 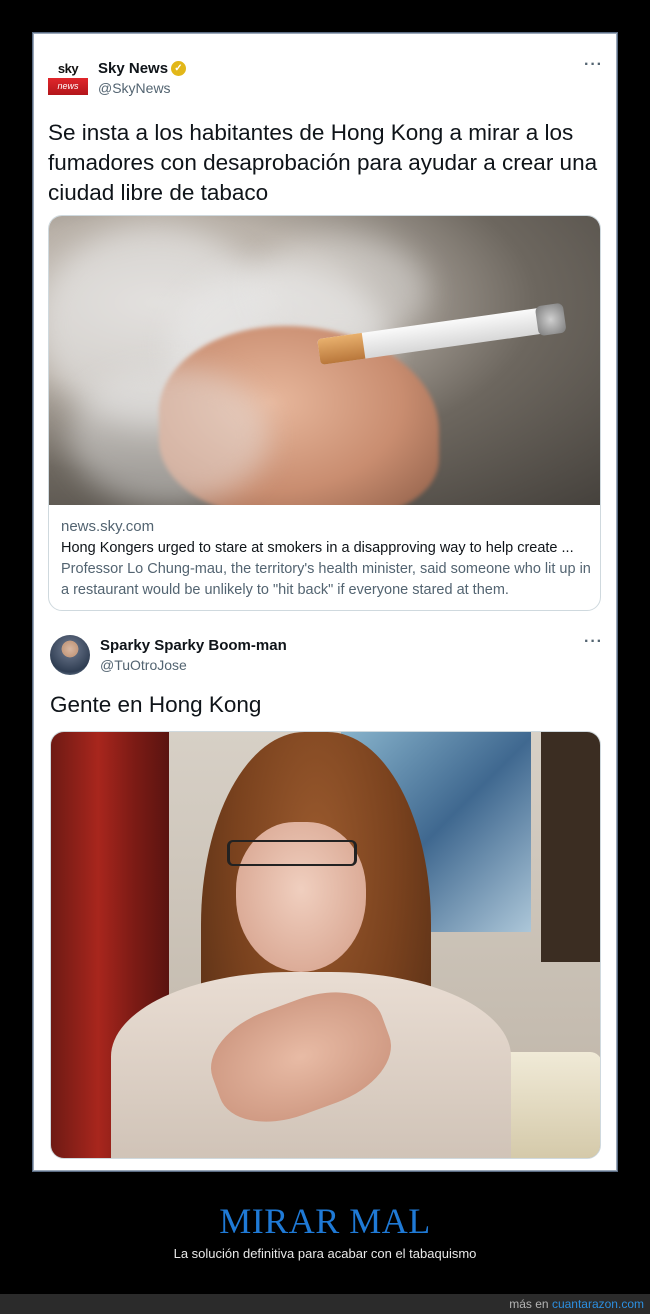 What do you see at coordinates (68, 68) in the screenshot?
I see `avatar-logo-top: sky` at bounding box center [68, 68].